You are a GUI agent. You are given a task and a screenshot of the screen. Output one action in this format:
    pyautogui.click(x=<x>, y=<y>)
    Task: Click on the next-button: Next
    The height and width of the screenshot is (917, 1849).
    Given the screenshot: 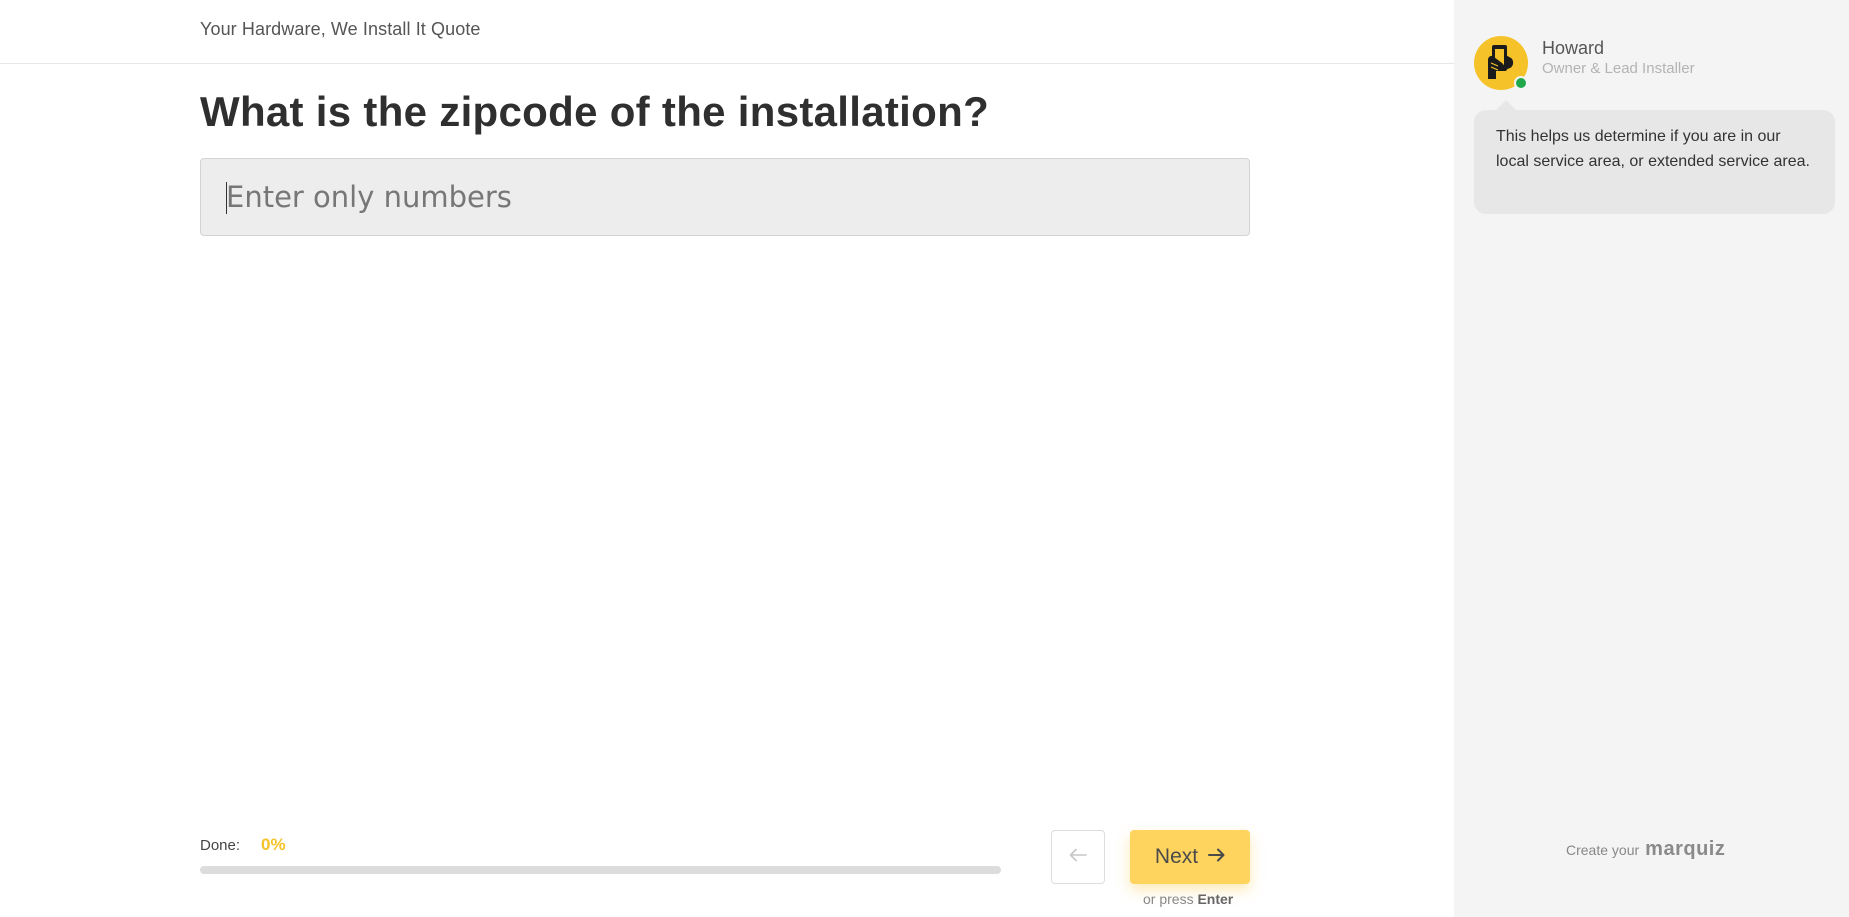 What is the action you would take?
    pyautogui.click(x=1190, y=857)
    